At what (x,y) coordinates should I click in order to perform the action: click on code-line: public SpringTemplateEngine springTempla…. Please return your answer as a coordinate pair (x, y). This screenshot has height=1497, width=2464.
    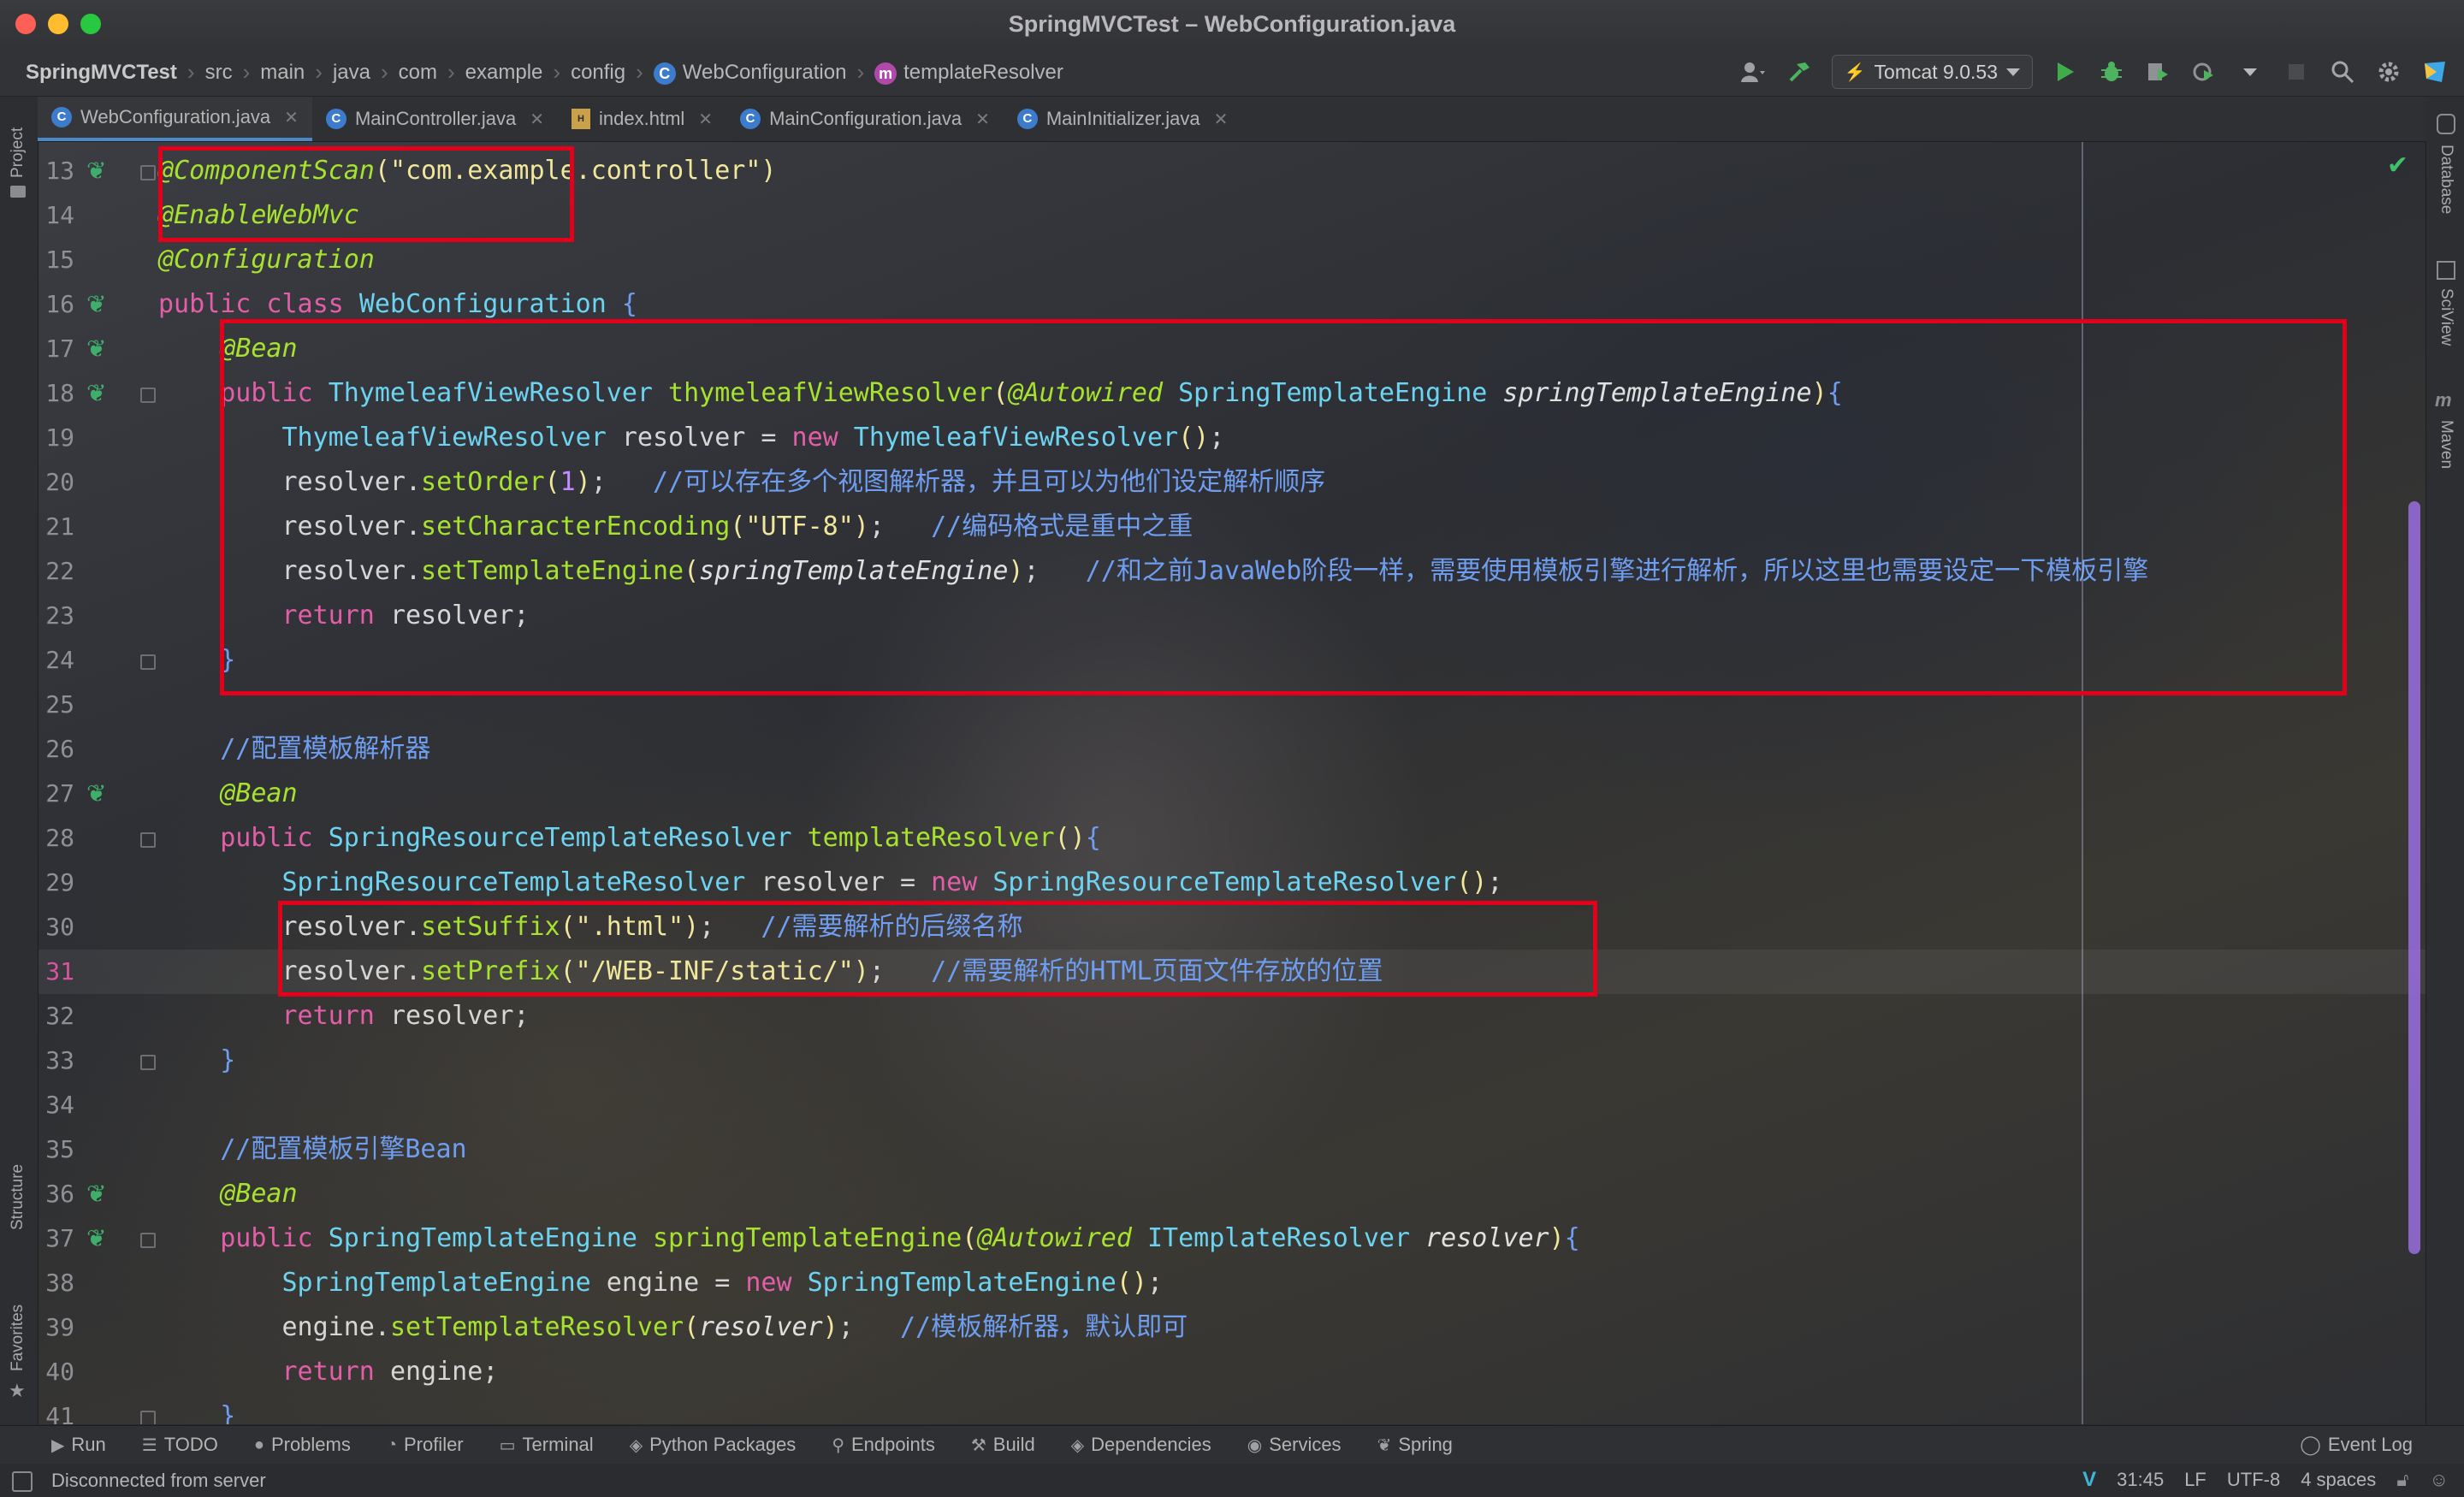
    Looking at the image, I should click on (869, 1238).